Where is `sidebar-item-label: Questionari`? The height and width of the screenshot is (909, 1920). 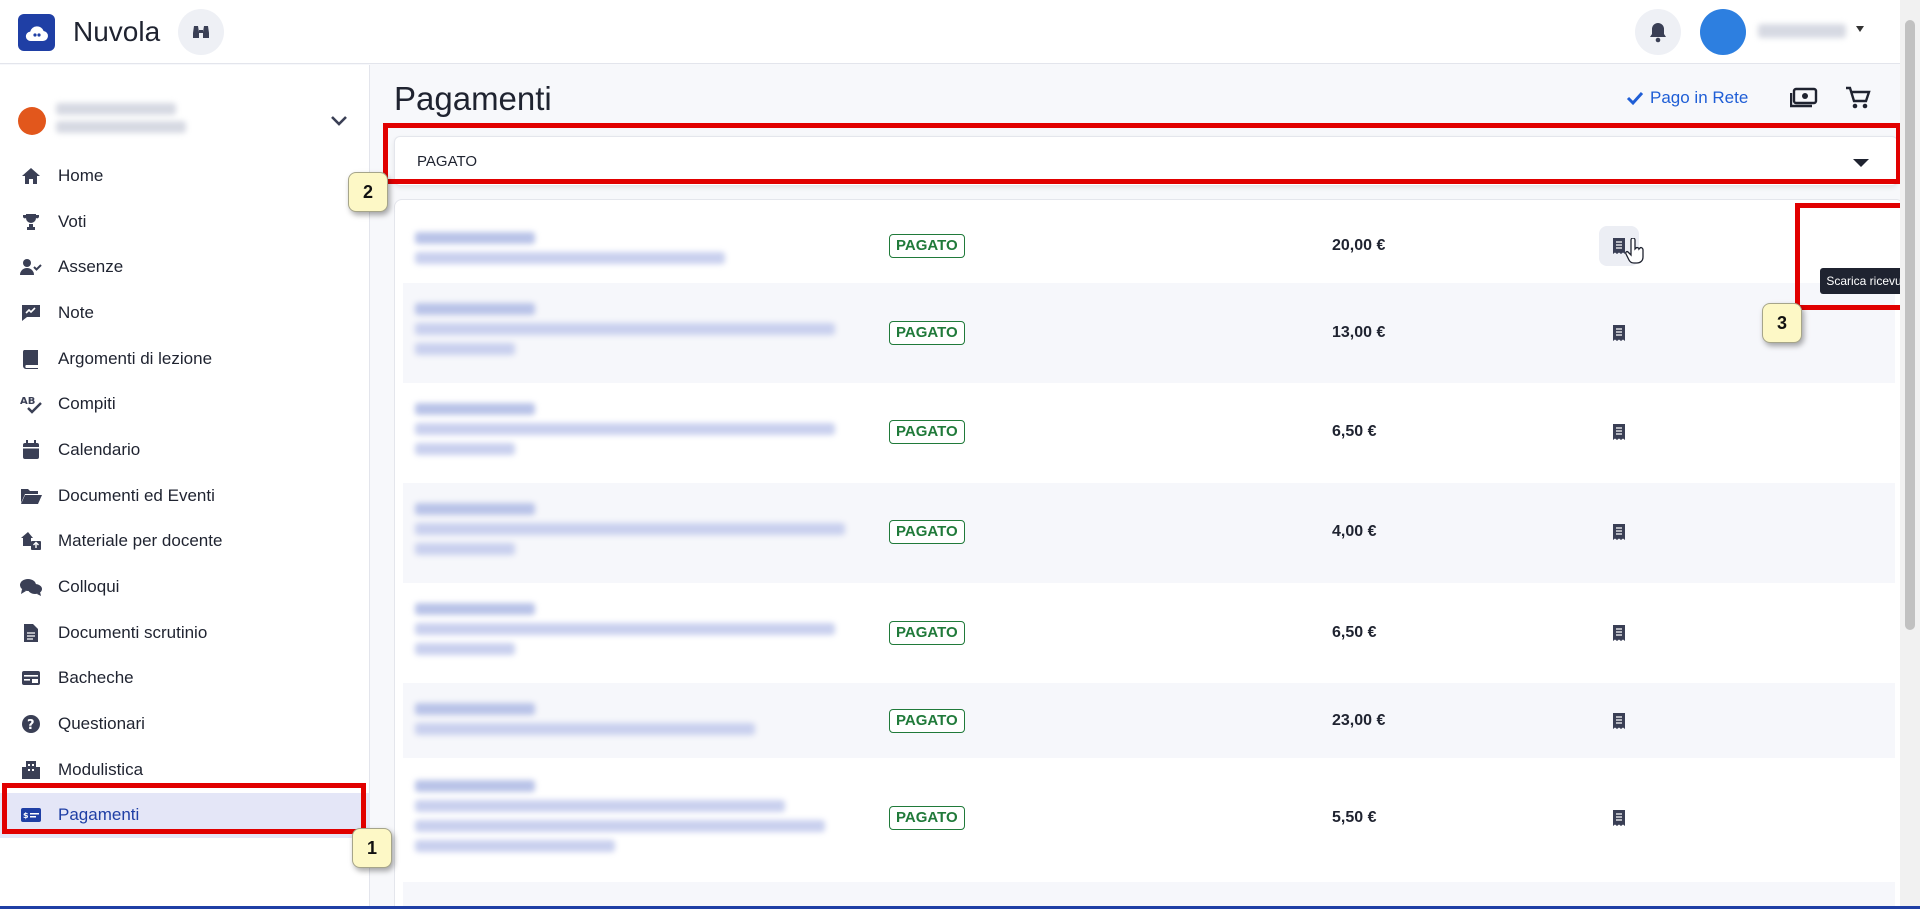
sidebar-item-label: Questionari is located at coordinates (101, 724).